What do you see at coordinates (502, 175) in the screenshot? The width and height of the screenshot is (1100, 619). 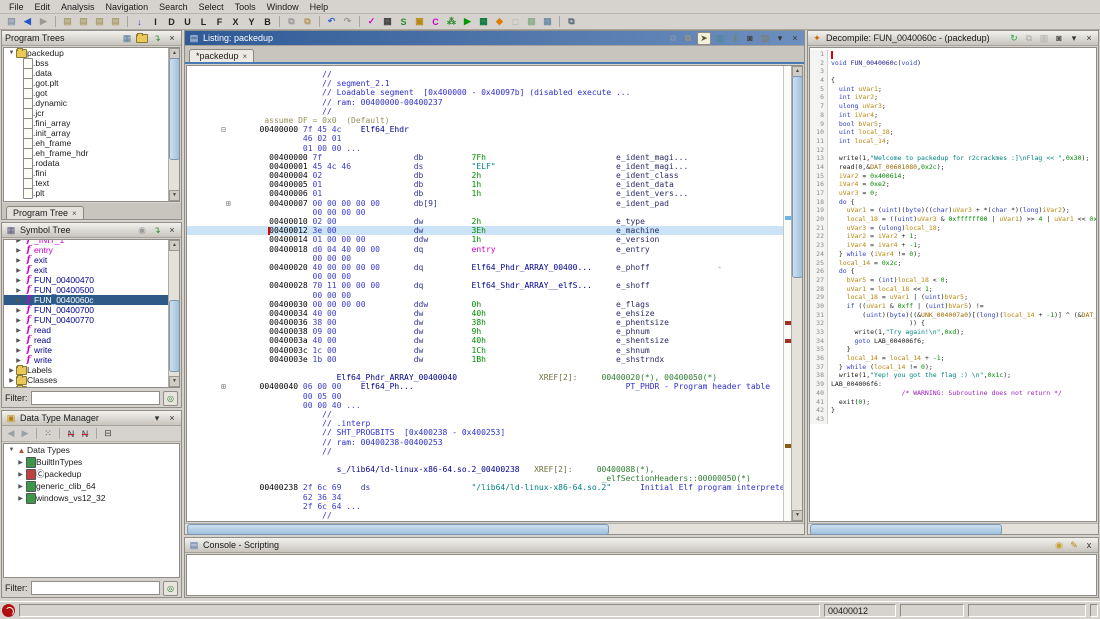 I see `listing-line-12: 00400004 02 db 2h e_ident_class` at bounding box center [502, 175].